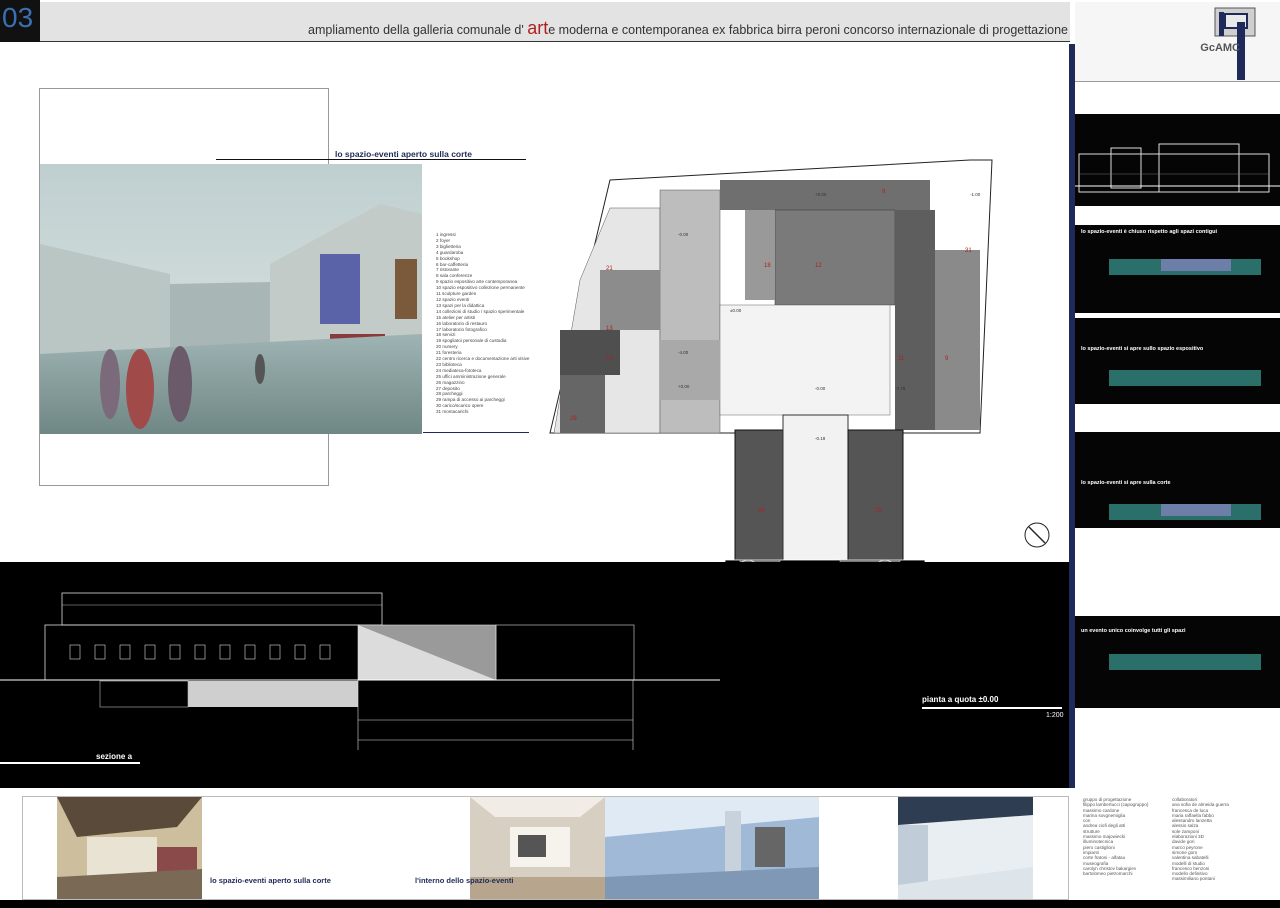 Image resolution: width=1280 pixels, height=908 pixels. Describe the element at coordinates (573, 419) in the screenshot. I see `plan-room-label: 26` at that location.